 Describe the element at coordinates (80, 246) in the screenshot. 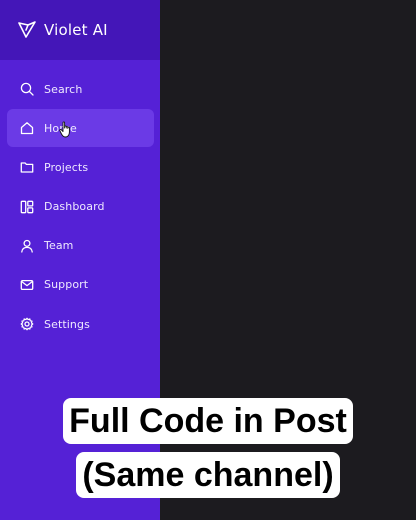

I see `sidebar-item-team: Team` at that location.